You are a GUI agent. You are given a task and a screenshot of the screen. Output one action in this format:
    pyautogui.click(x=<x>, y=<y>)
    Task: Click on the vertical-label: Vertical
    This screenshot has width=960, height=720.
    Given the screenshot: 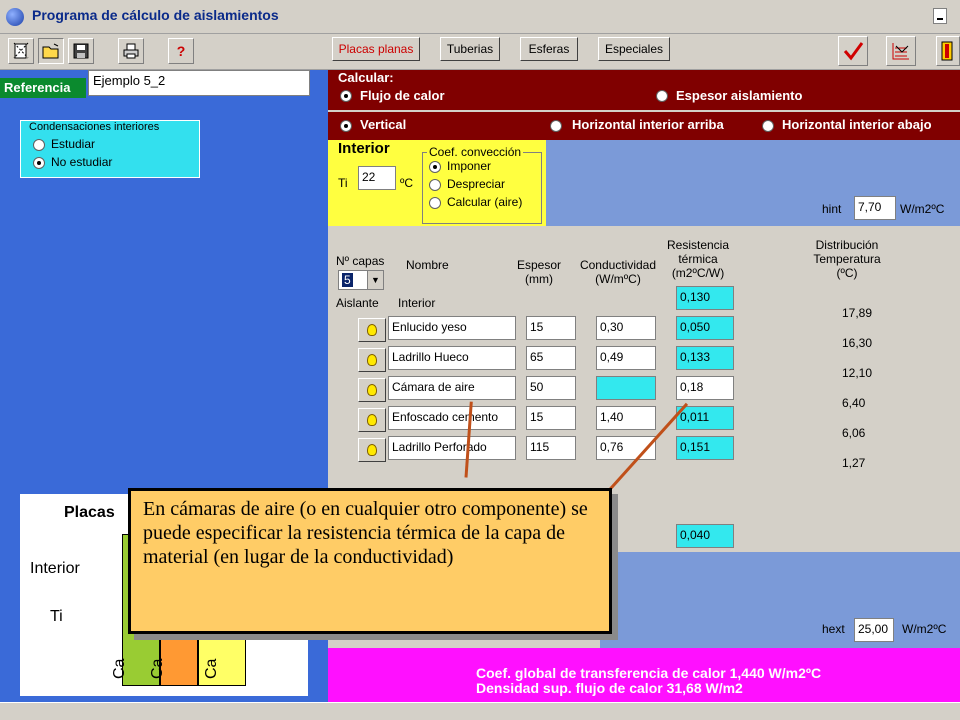 What is the action you would take?
    pyautogui.click(x=383, y=124)
    